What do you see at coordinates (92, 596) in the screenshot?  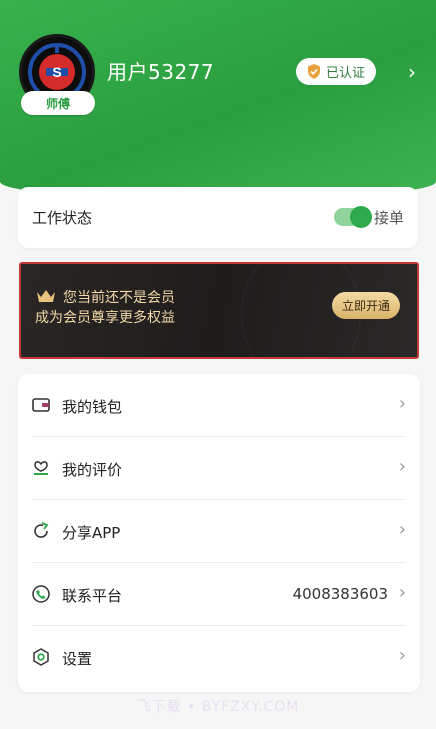 I see `menu-label: 联系平台` at bounding box center [92, 596].